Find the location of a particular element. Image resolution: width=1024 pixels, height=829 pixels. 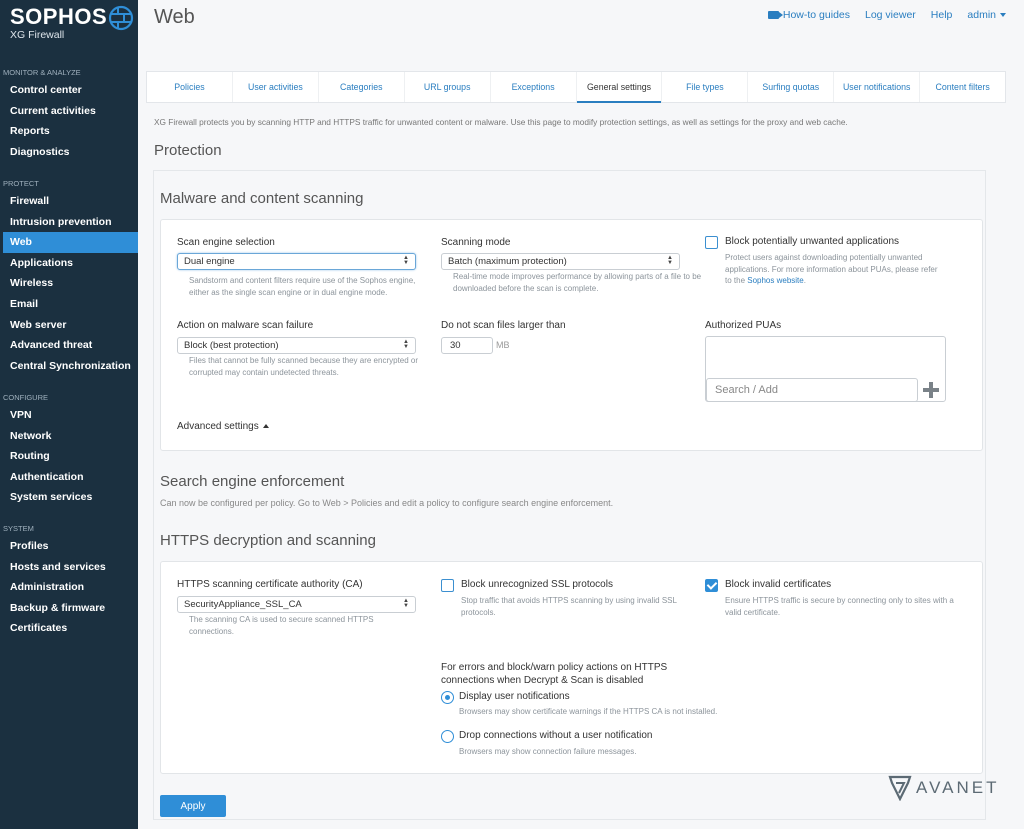

max-size-input: 30 is located at coordinates (467, 345).